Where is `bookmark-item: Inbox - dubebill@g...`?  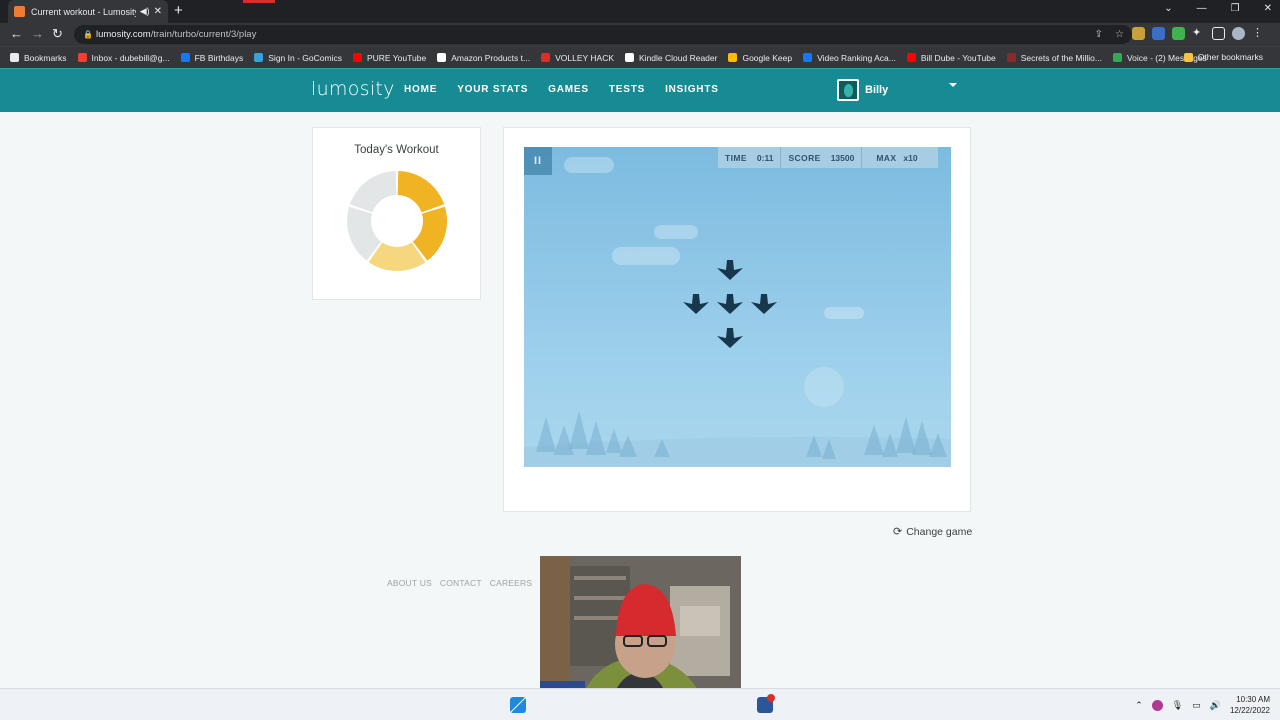
bookmark-item: Inbox - dubebill@g... is located at coordinates (123, 57).